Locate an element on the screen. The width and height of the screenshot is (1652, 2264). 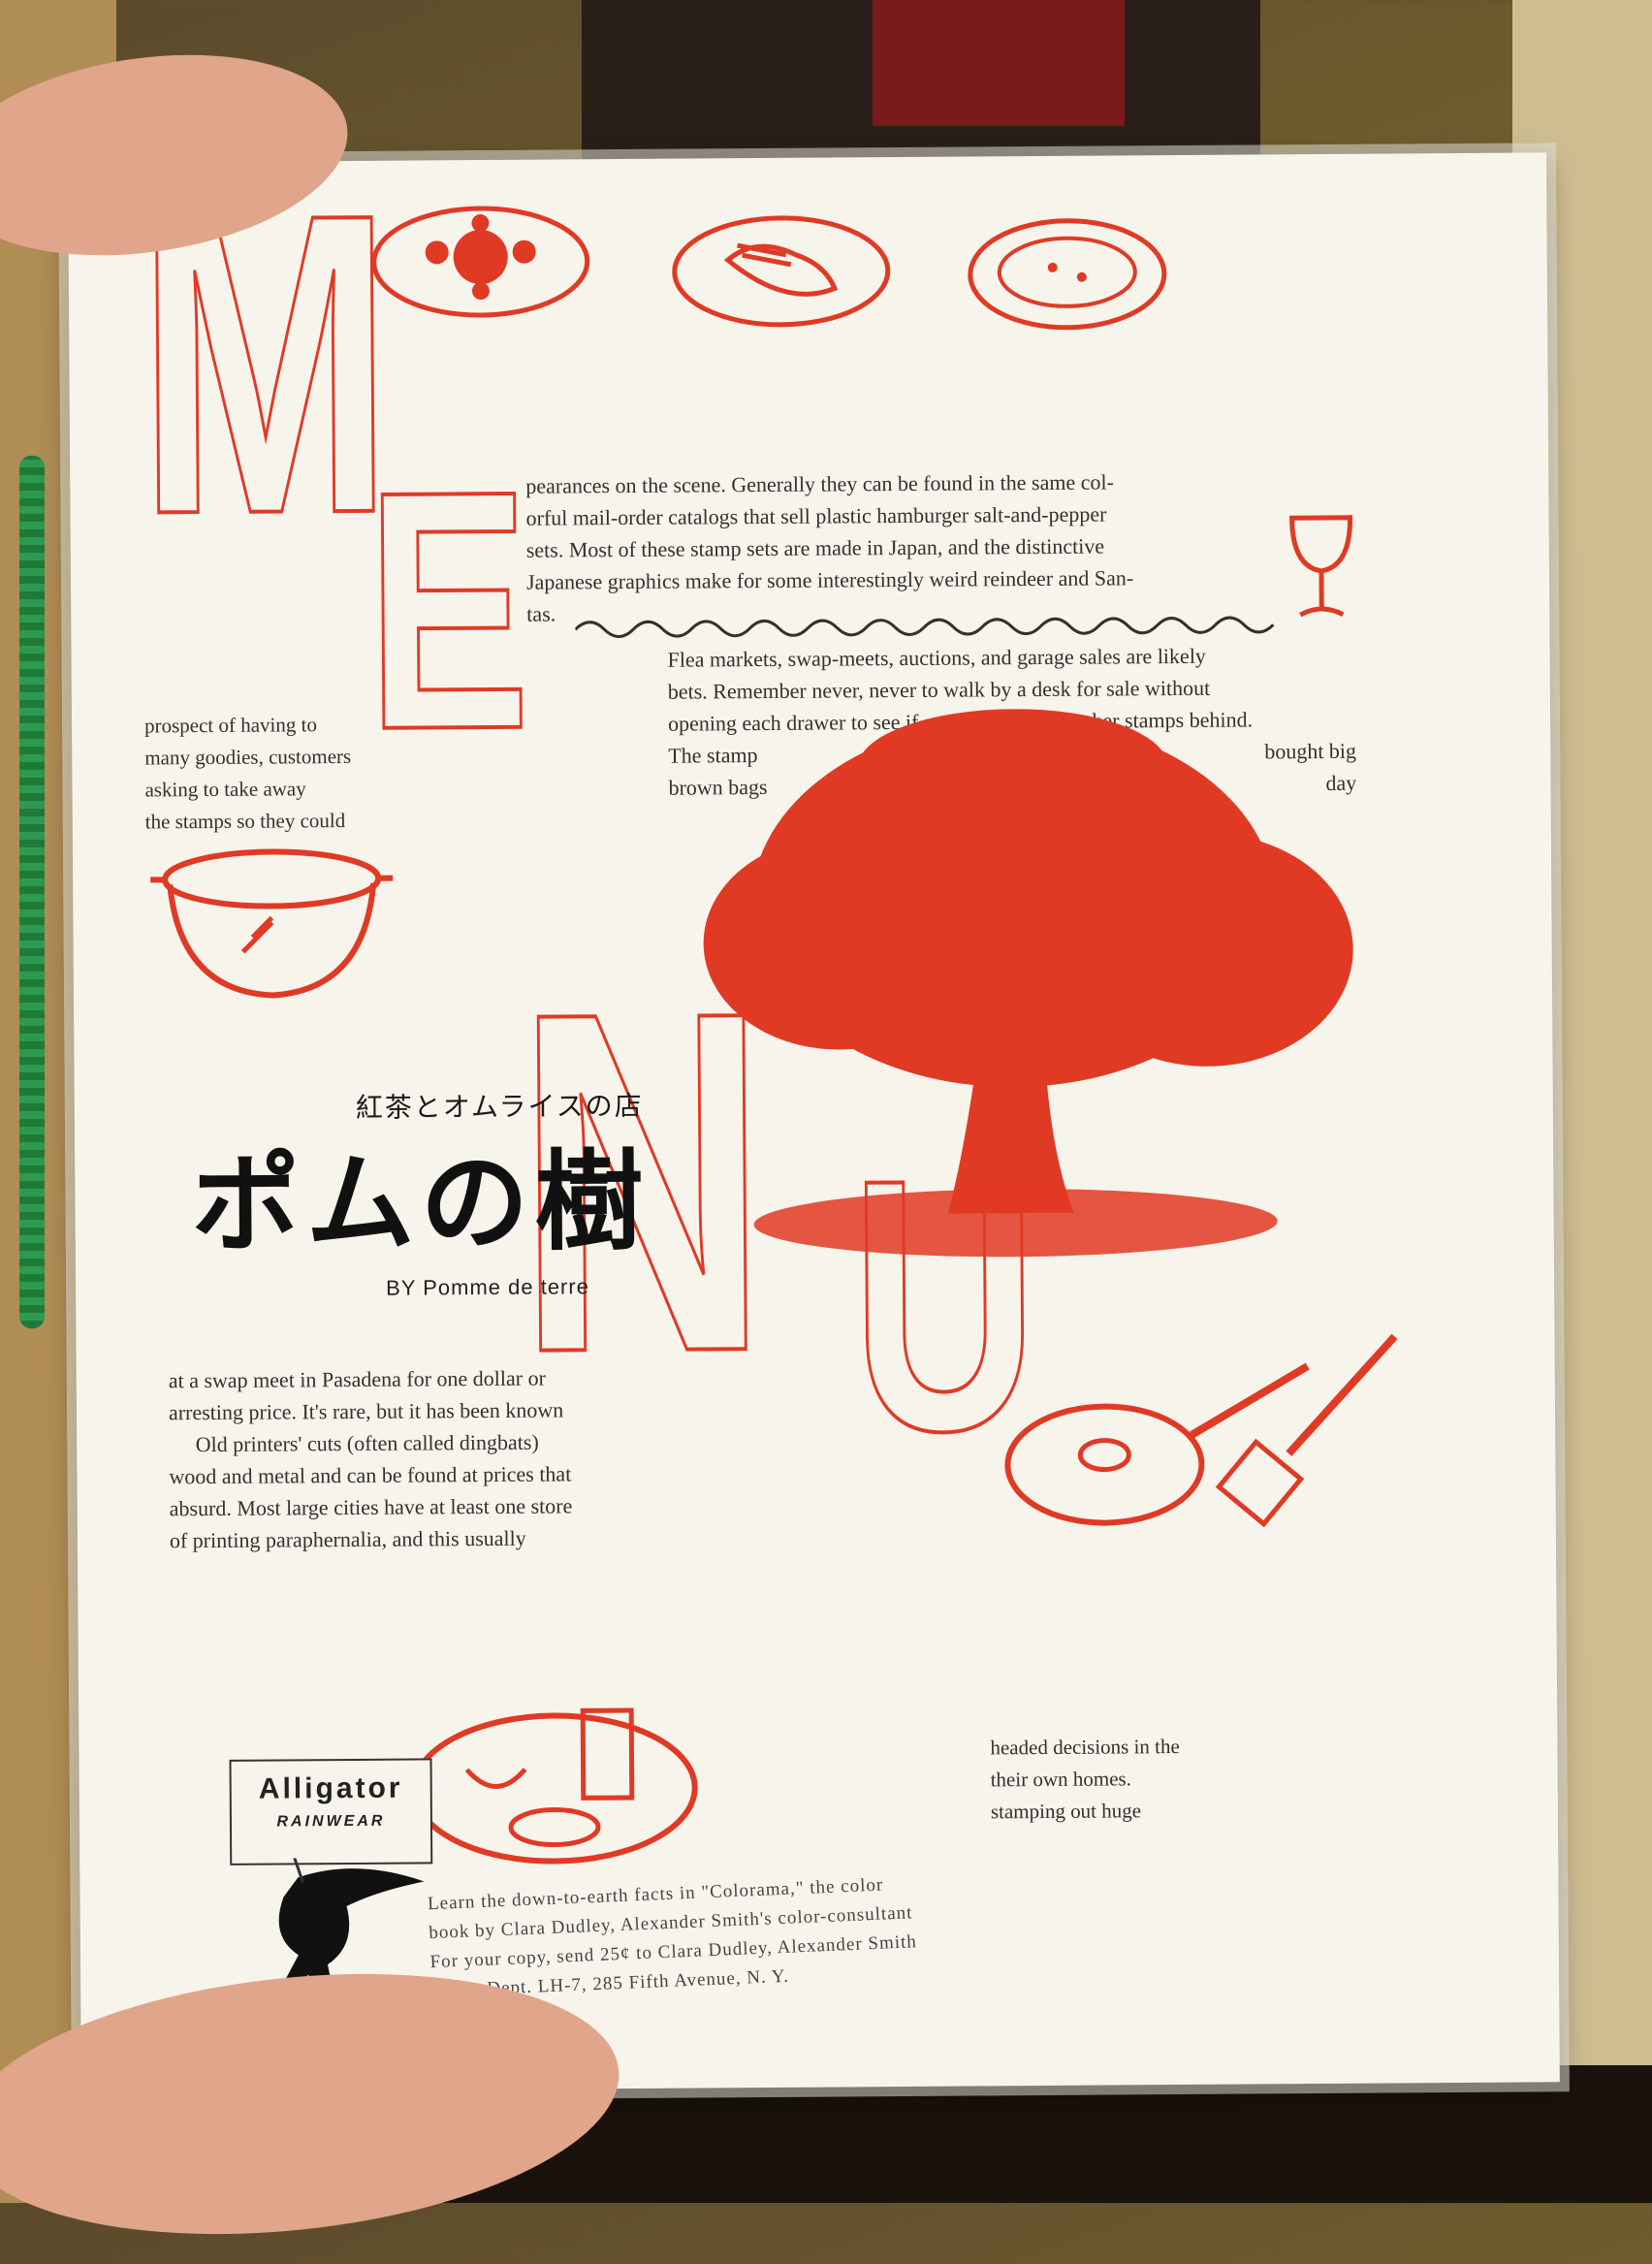
alligator-ad-sign: Alligator RAINWEAR is located at coordinates (331, 1811).